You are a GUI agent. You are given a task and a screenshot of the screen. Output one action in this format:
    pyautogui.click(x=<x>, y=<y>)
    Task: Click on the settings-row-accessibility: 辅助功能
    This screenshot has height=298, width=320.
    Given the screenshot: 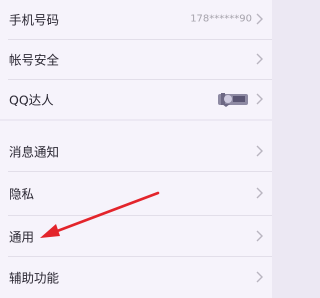 What is the action you would take?
    pyautogui.click(x=136, y=277)
    